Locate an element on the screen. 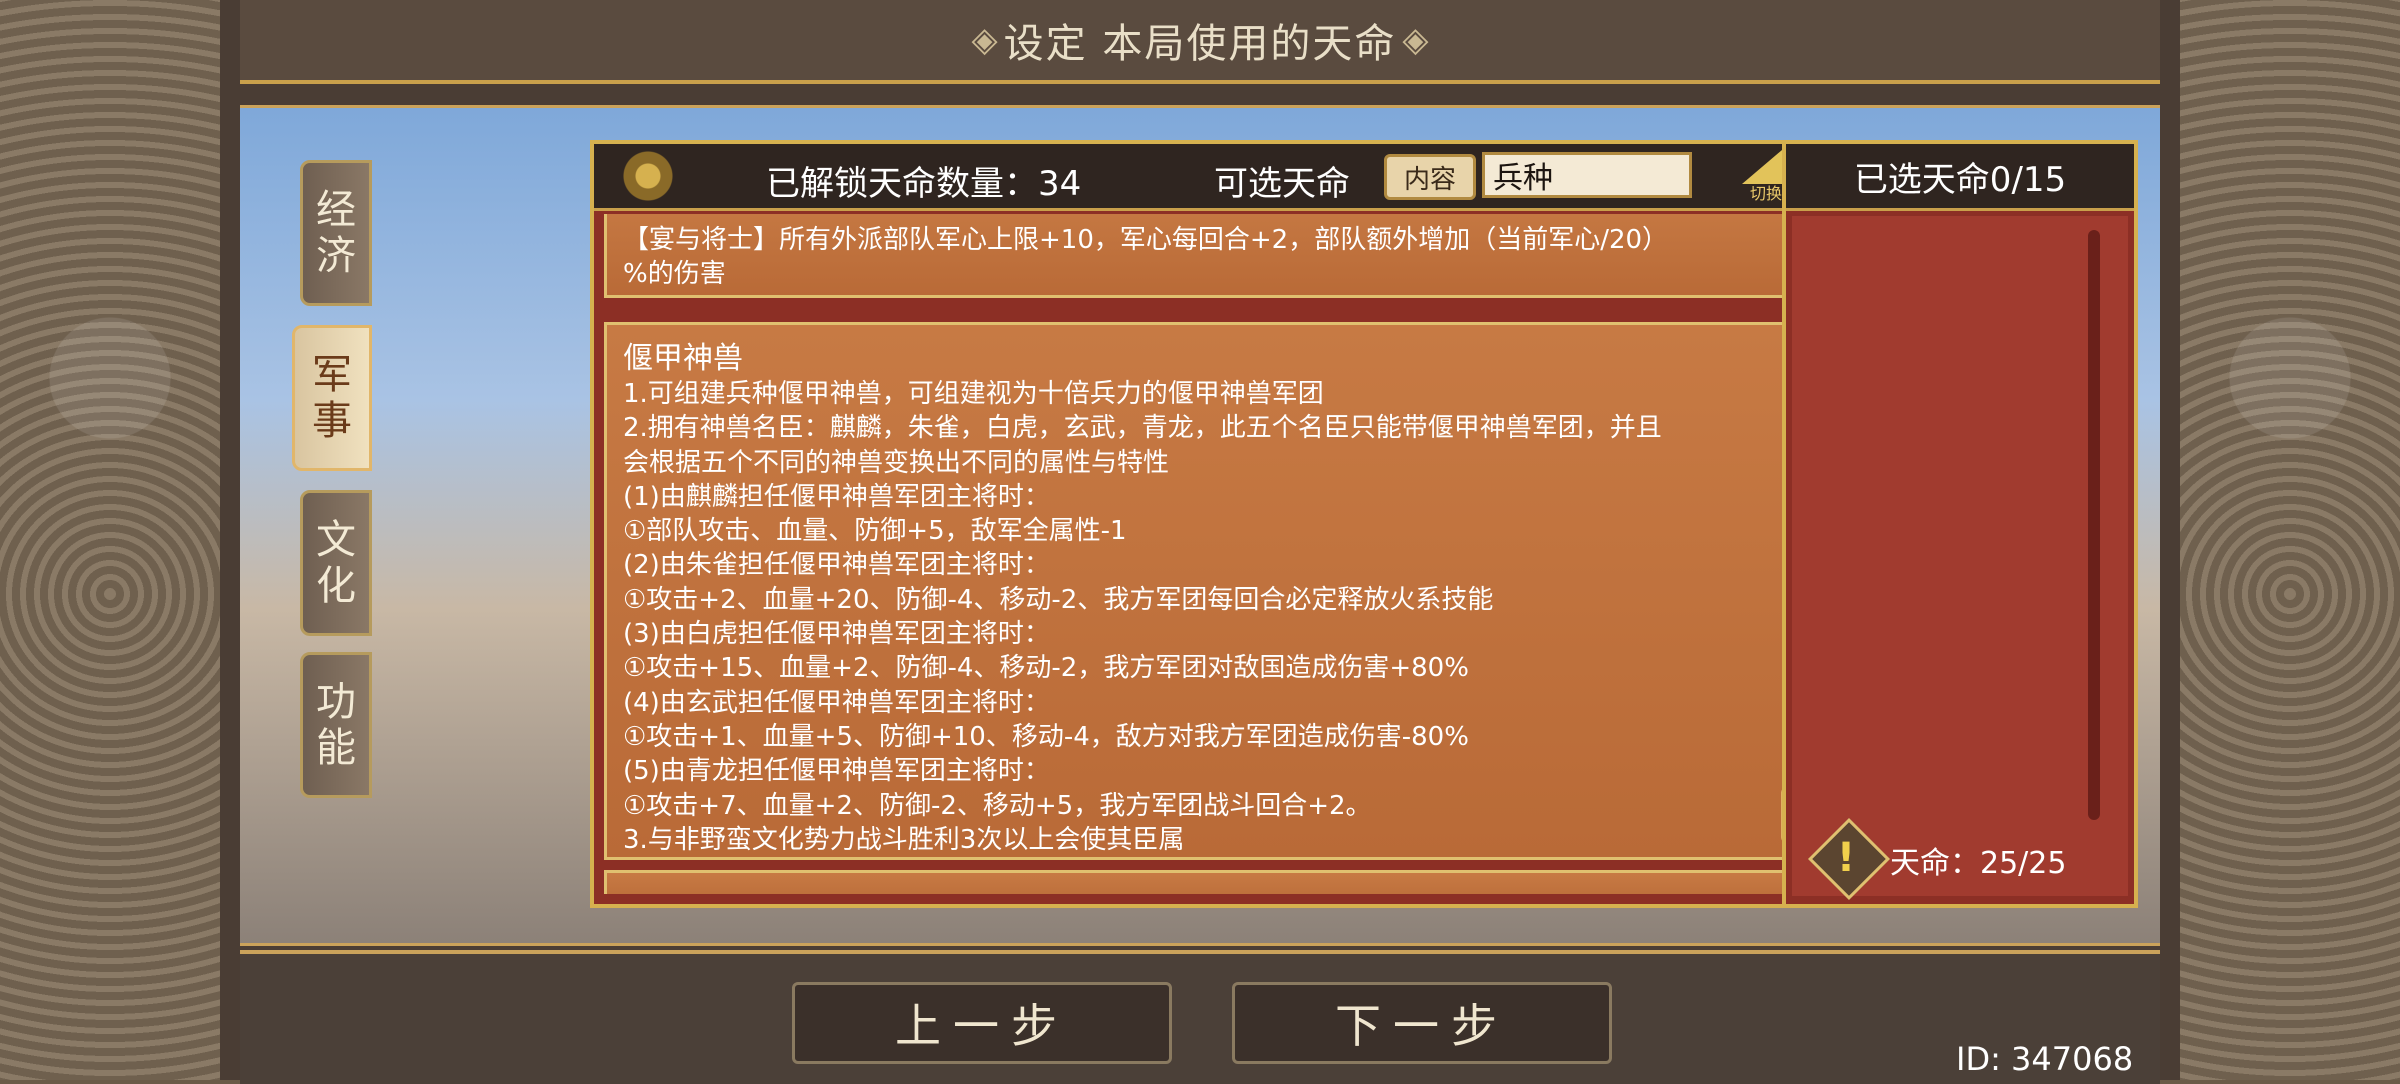 This screenshot has height=1084, width=2400. card-desc-line: ①攻击+7、血量+2、防御-2、移动+5，我方军团战斗回合+2。 is located at coordinates (997, 805).